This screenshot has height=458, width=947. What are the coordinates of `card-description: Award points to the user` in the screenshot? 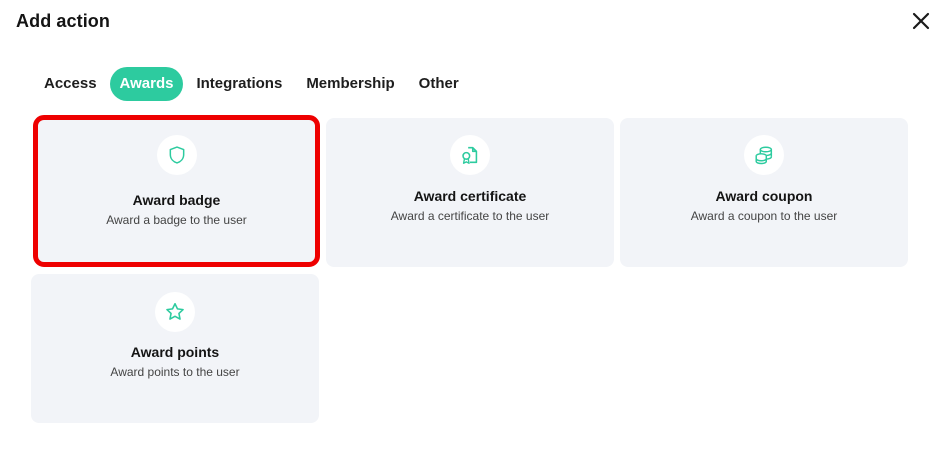 It's located at (175, 372).